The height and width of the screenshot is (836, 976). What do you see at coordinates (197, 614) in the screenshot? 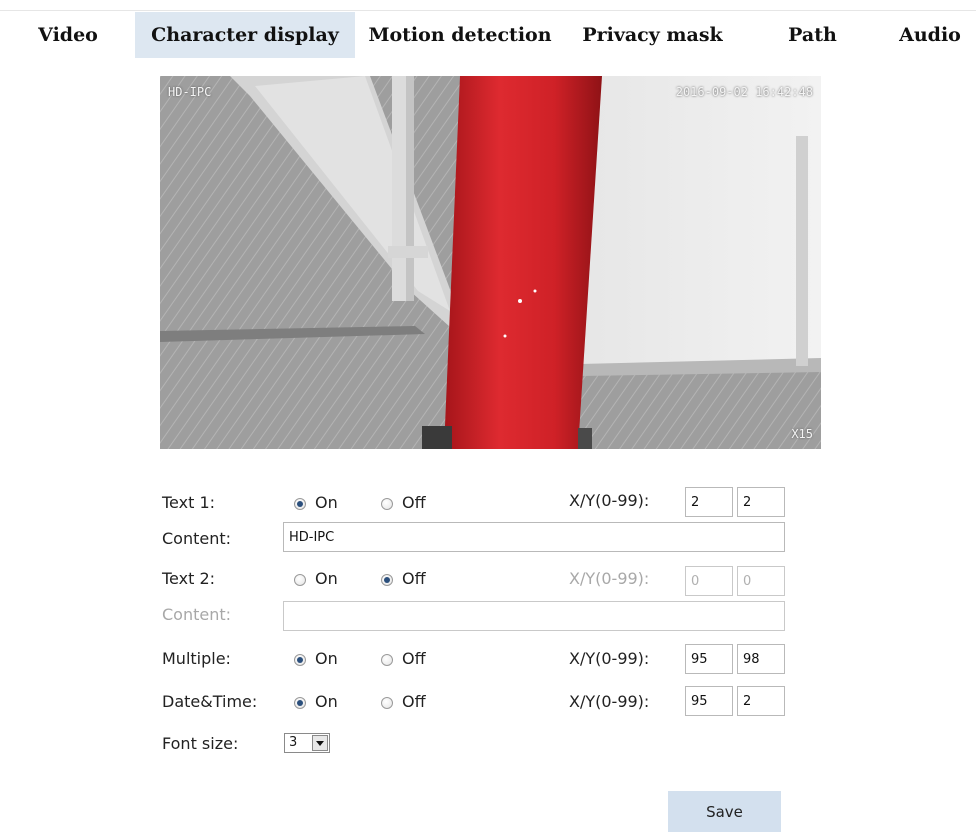
I see `text2-content-label: Content:` at bounding box center [197, 614].